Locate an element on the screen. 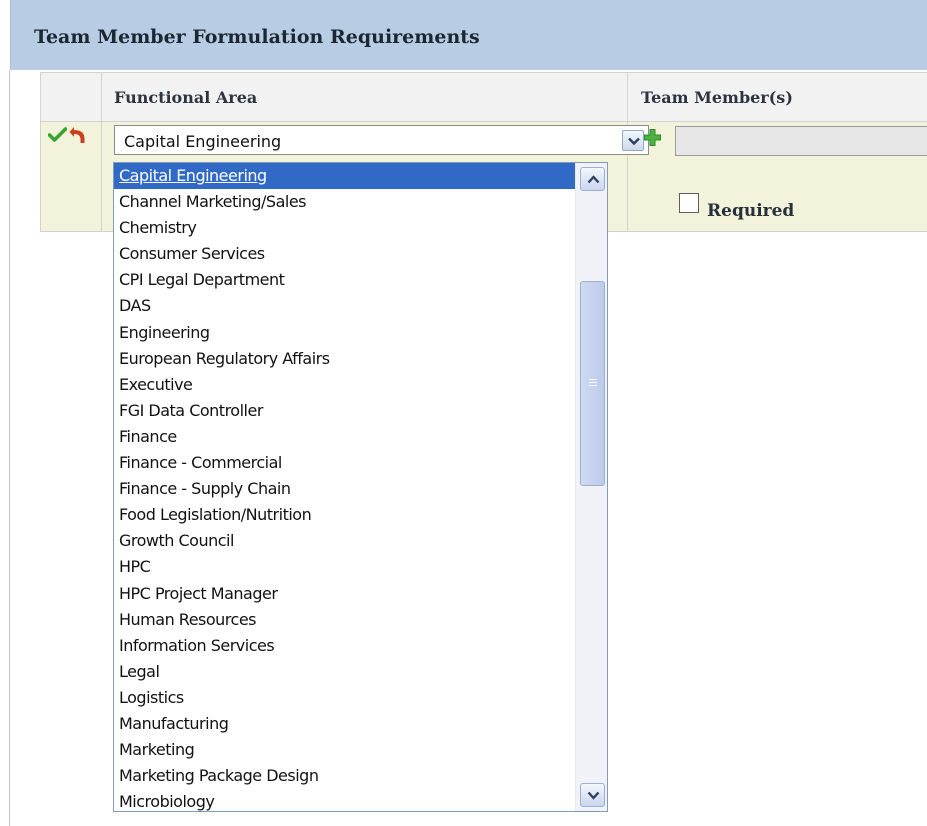 The width and height of the screenshot is (927, 826). dropdown-option: Growth Council is located at coordinates (345, 541).